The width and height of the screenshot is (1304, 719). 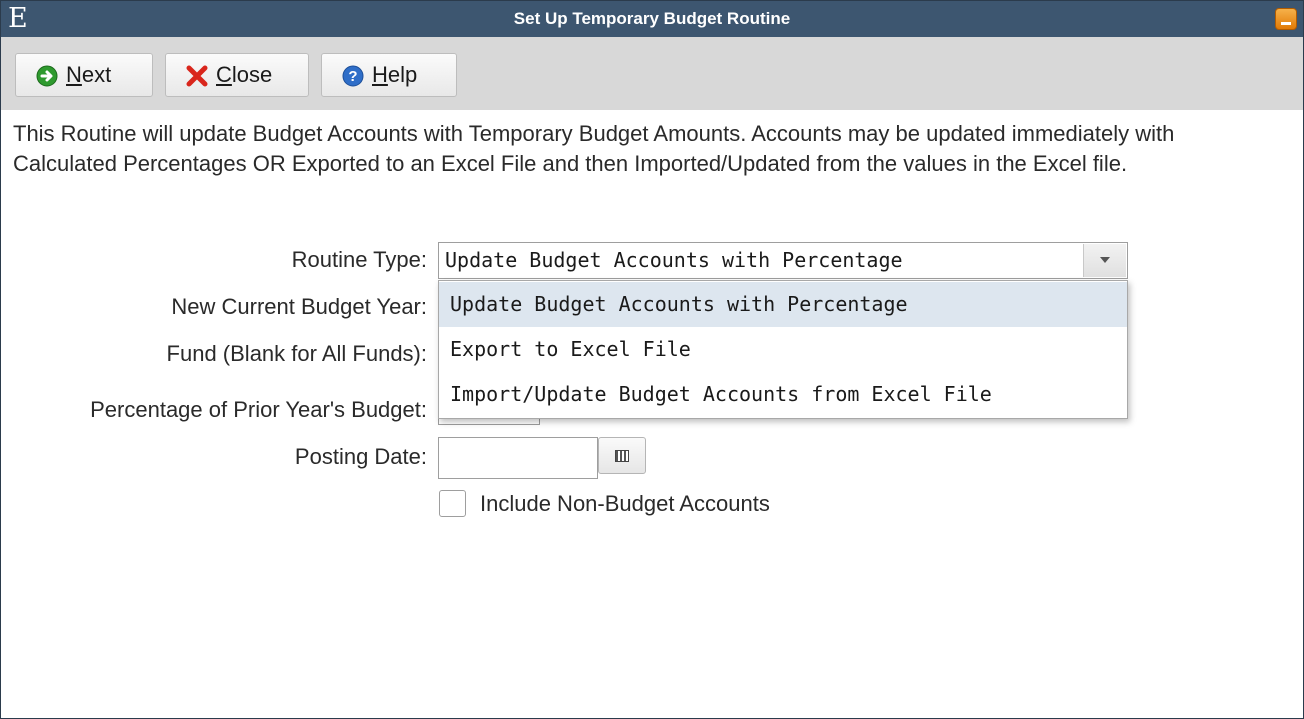 I want to click on fund-label: Fund (Blank for All Funds):, so click(x=296, y=353).